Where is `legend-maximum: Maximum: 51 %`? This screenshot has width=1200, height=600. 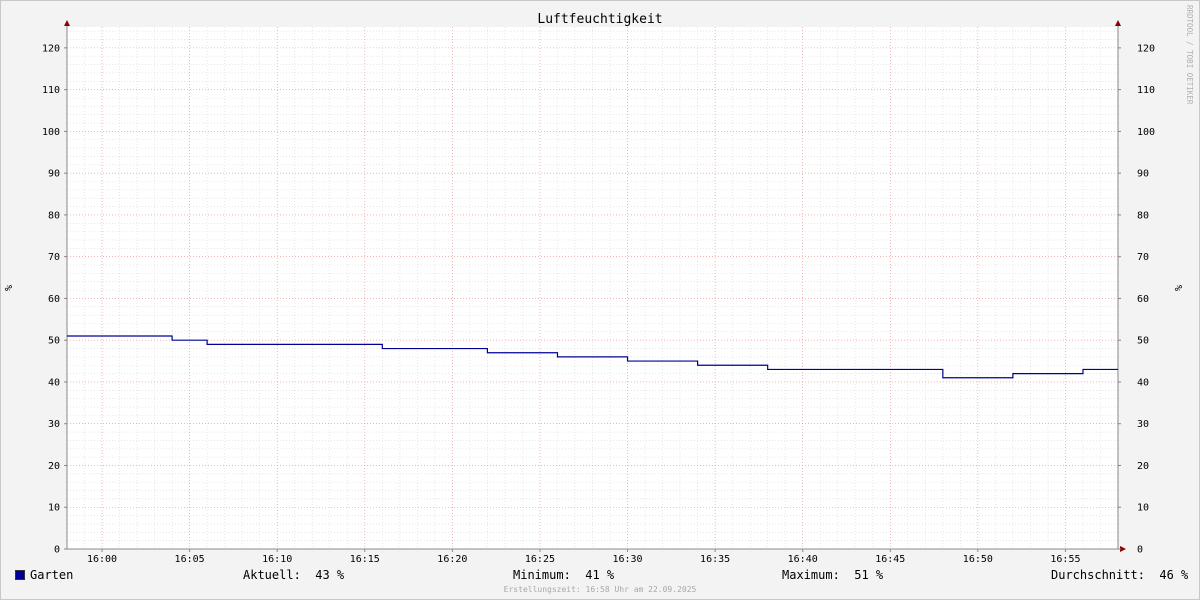 legend-maximum: Maximum: 51 % is located at coordinates (833, 575).